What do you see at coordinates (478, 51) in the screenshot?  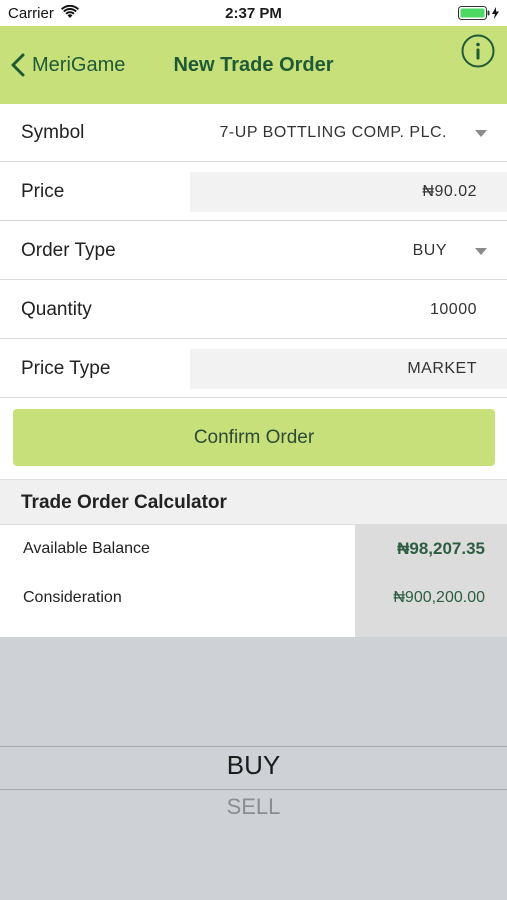 I see `info-icon` at bounding box center [478, 51].